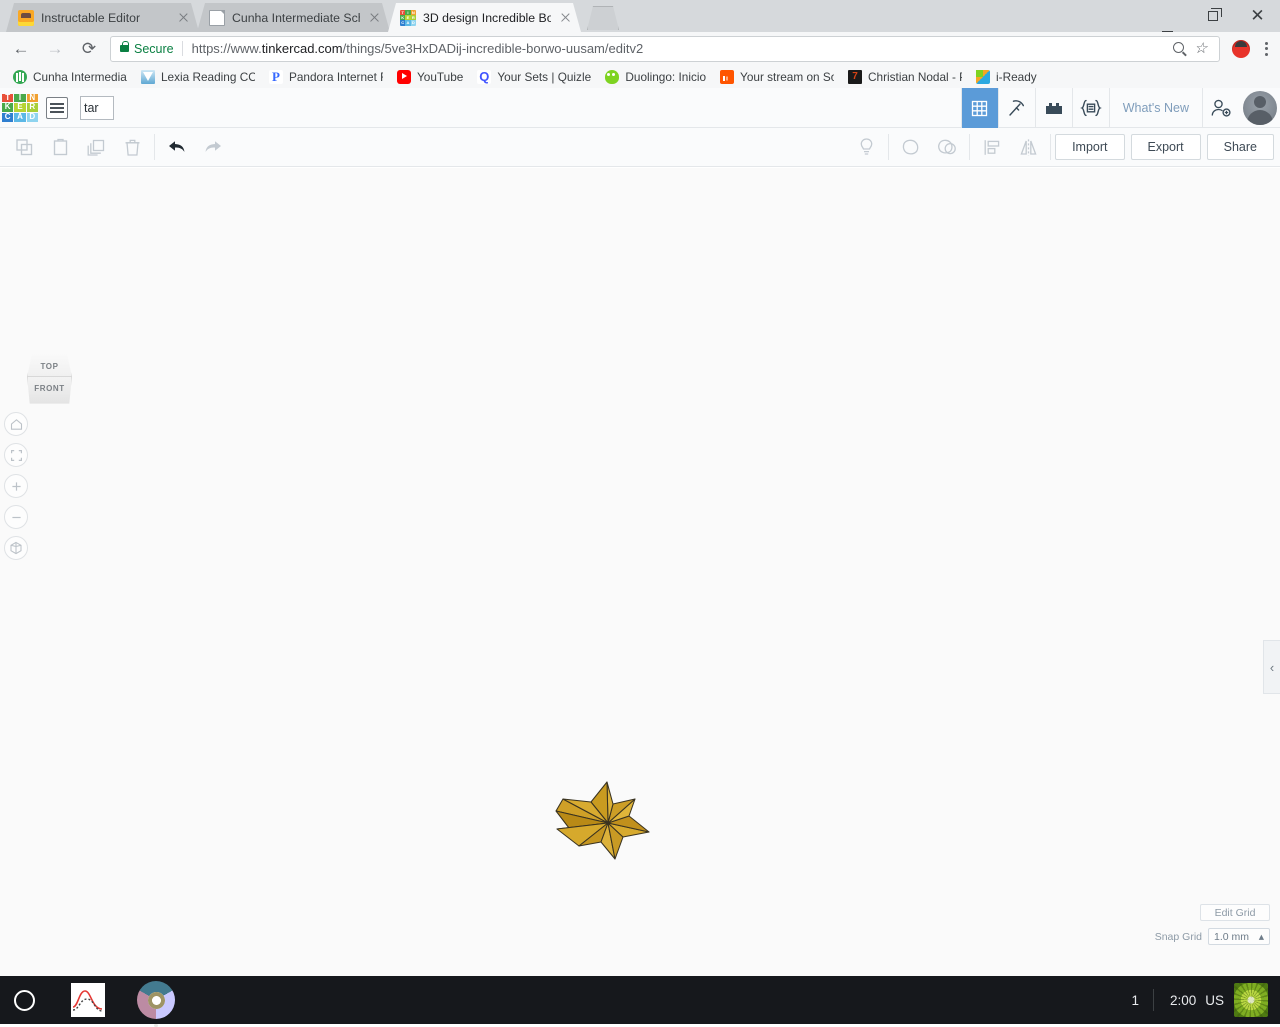 This screenshot has width=1280, height=1027. I want to click on star-icon: ☆, so click(1202, 49).